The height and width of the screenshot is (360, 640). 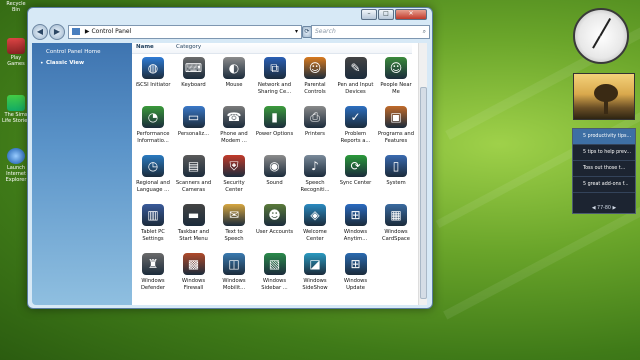 I want to click on control-panel-icon, so click(x=76, y=31).